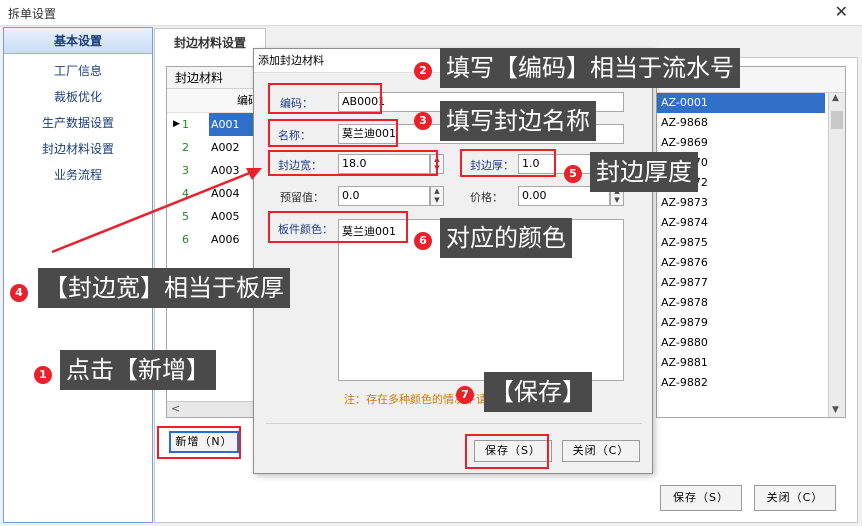 The height and width of the screenshot is (526, 862). Describe the element at coordinates (538, 392) in the screenshot. I see `callout-7: 【保存】` at that location.